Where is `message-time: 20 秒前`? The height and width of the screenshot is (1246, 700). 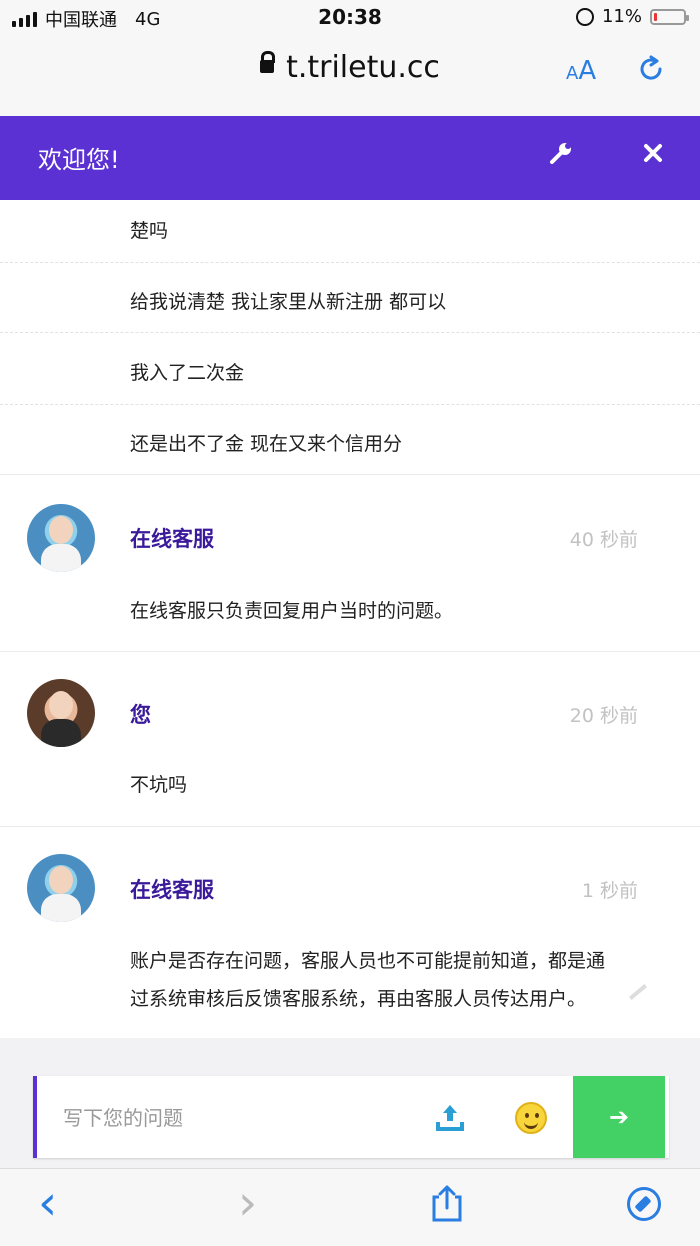
message-time: 20 秒前 is located at coordinates (603, 716).